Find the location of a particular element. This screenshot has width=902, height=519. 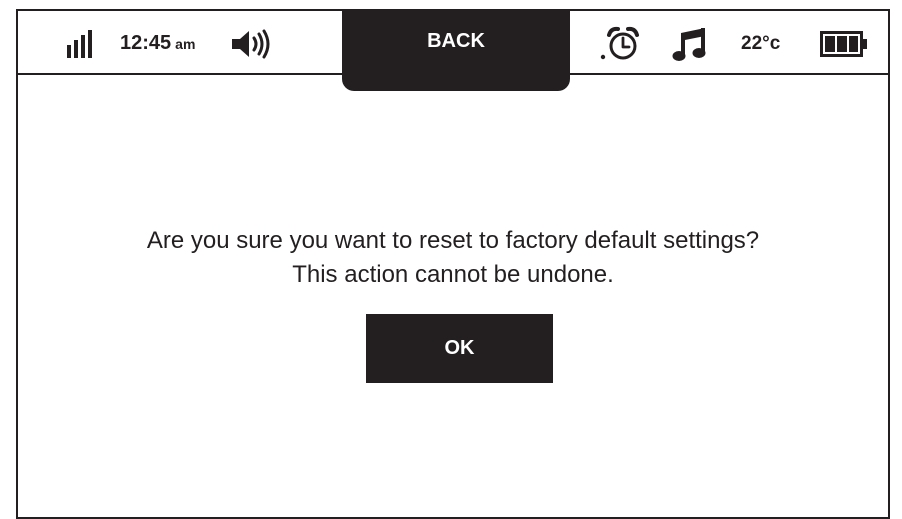

dialog-message-line-2: This action cannot be undone. is located at coordinates (453, 274).